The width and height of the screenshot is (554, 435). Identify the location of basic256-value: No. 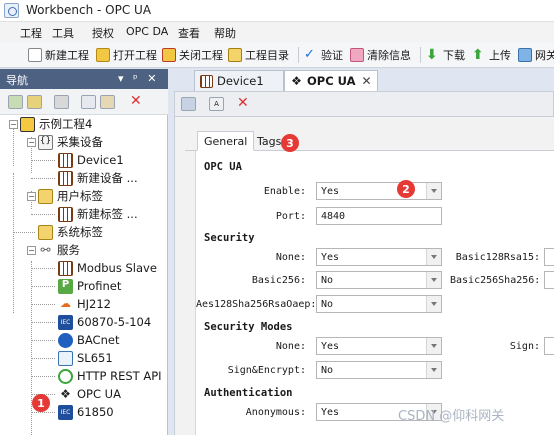
(327, 280).